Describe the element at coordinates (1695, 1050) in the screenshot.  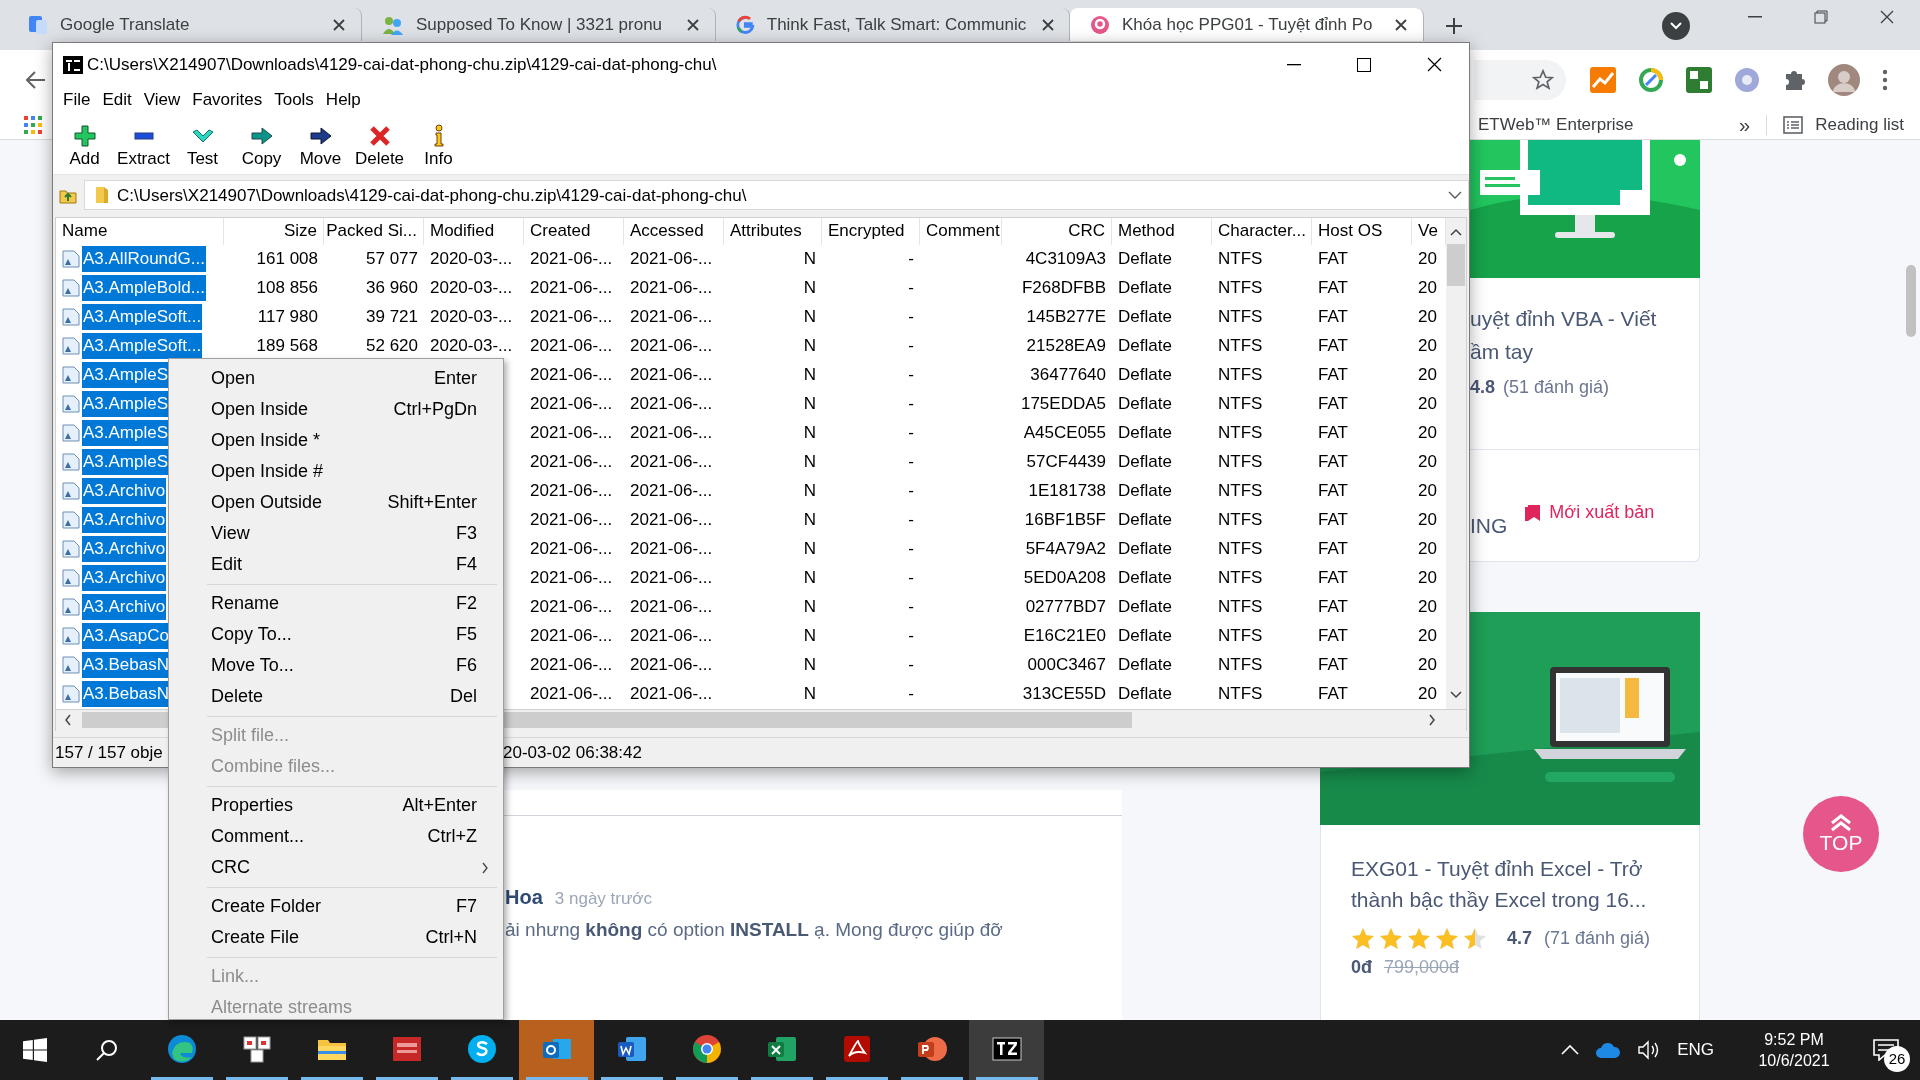
I see `language-indicator: ENG` at that location.